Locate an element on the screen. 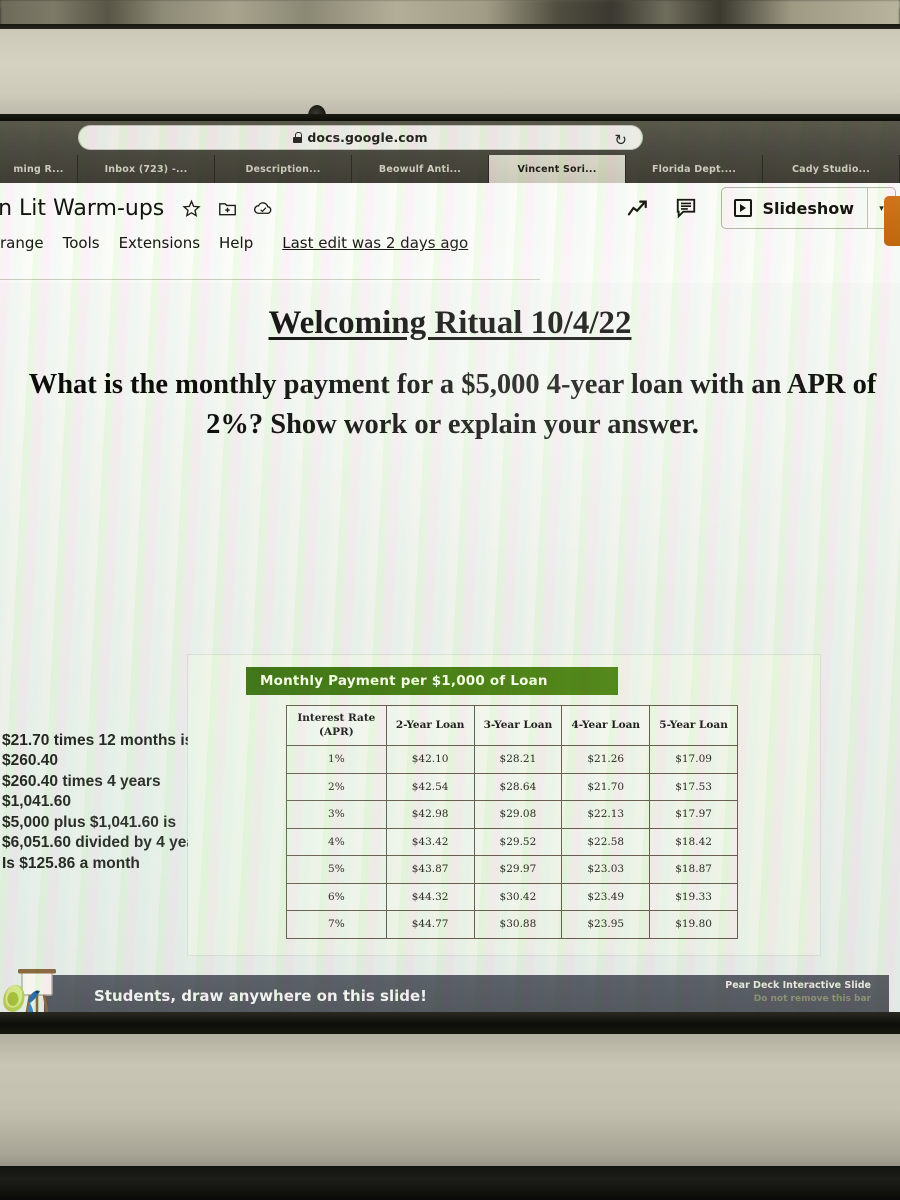  pear-deck-easel-mascot-icon is located at coordinates (29, 989).